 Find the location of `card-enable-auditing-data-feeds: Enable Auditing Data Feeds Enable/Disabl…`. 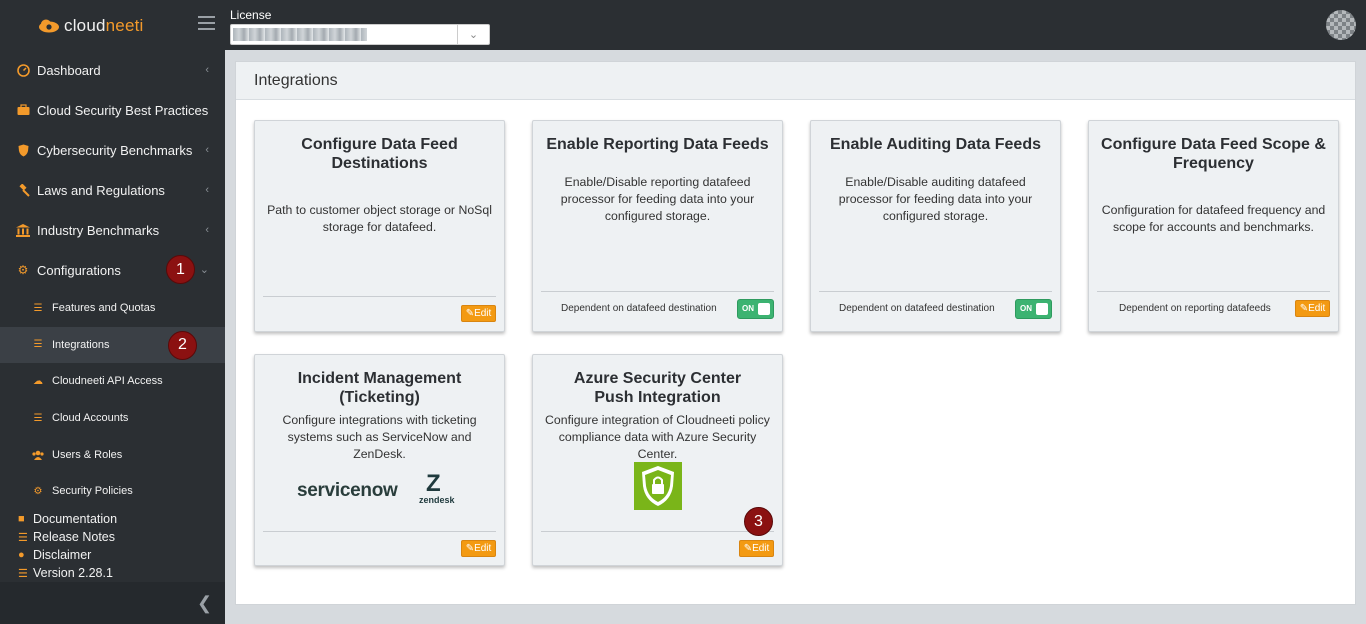

card-enable-auditing-data-feeds: Enable Auditing Data Feeds Enable/Disabl… is located at coordinates (935, 226).